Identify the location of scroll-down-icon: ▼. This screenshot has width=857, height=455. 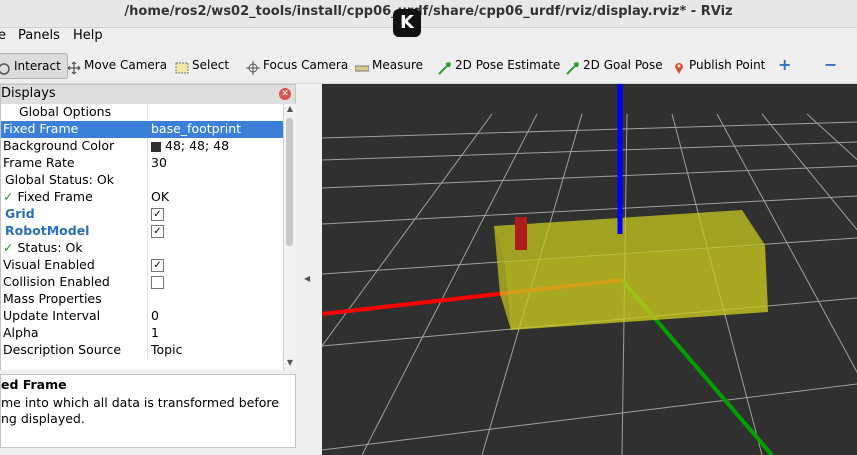
(290, 362).